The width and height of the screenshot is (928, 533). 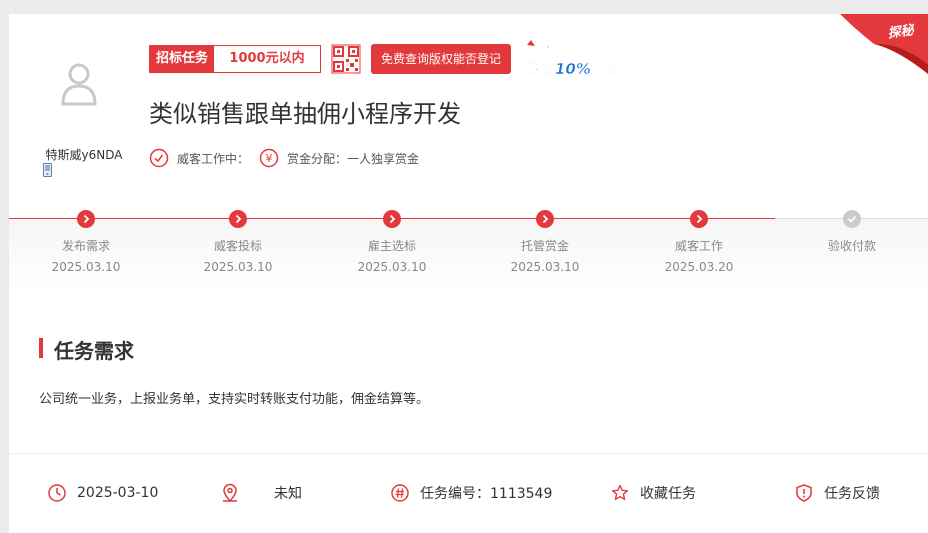 What do you see at coordinates (699, 267) in the screenshot?
I see `step-date: 2025.03.20` at bounding box center [699, 267].